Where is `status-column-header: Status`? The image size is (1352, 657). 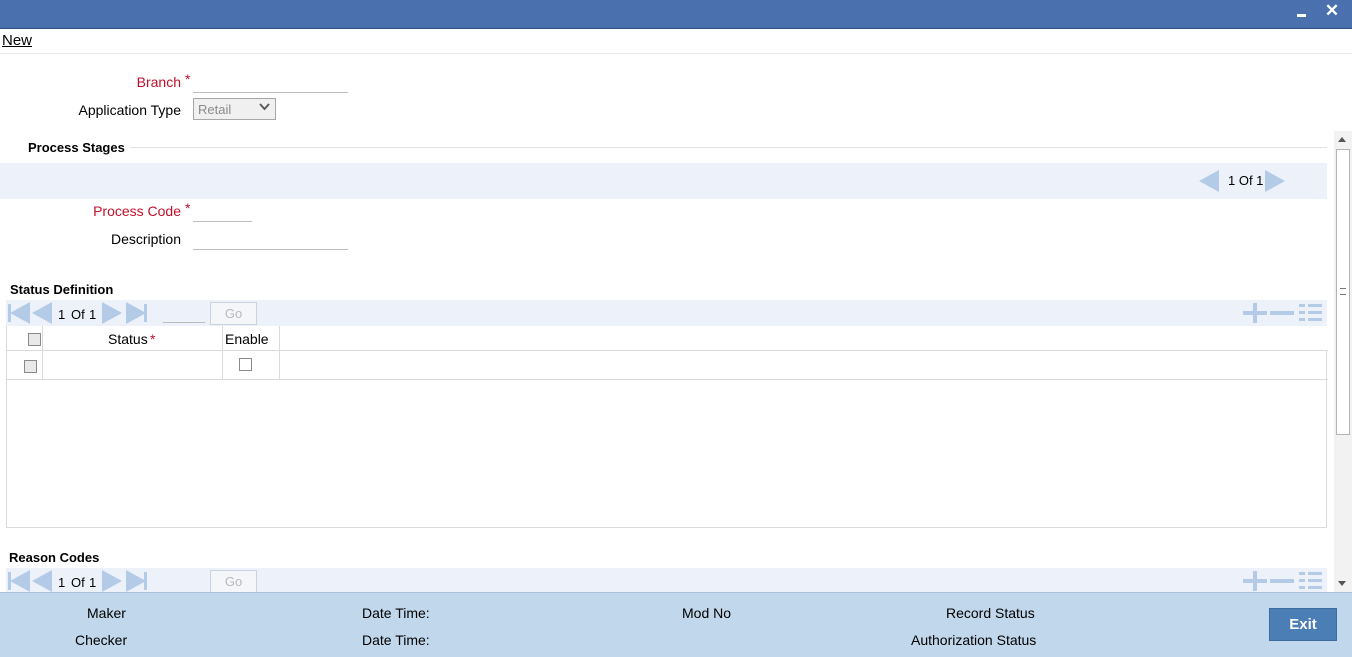 status-column-header: Status is located at coordinates (128, 339).